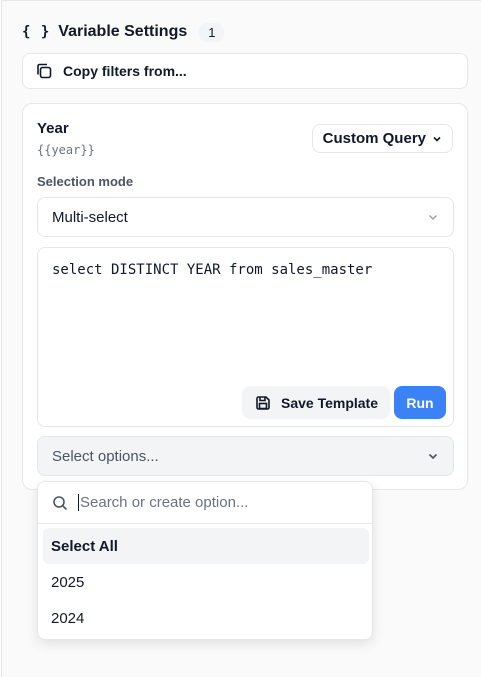  I want to click on panel-header: { } Variable Settings 1, so click(123, 32).